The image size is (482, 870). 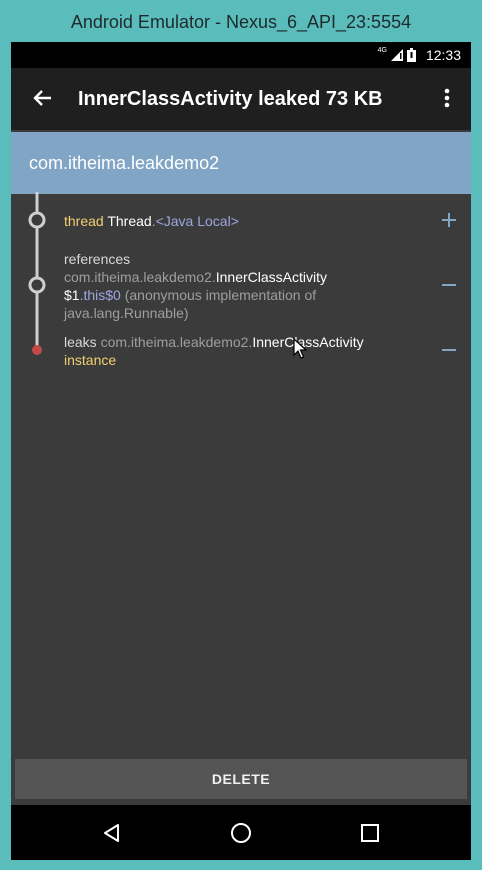 I want to click on window-title: Android Emulator - Nexus_6_API_23:5554, so click(x=241, y=21).